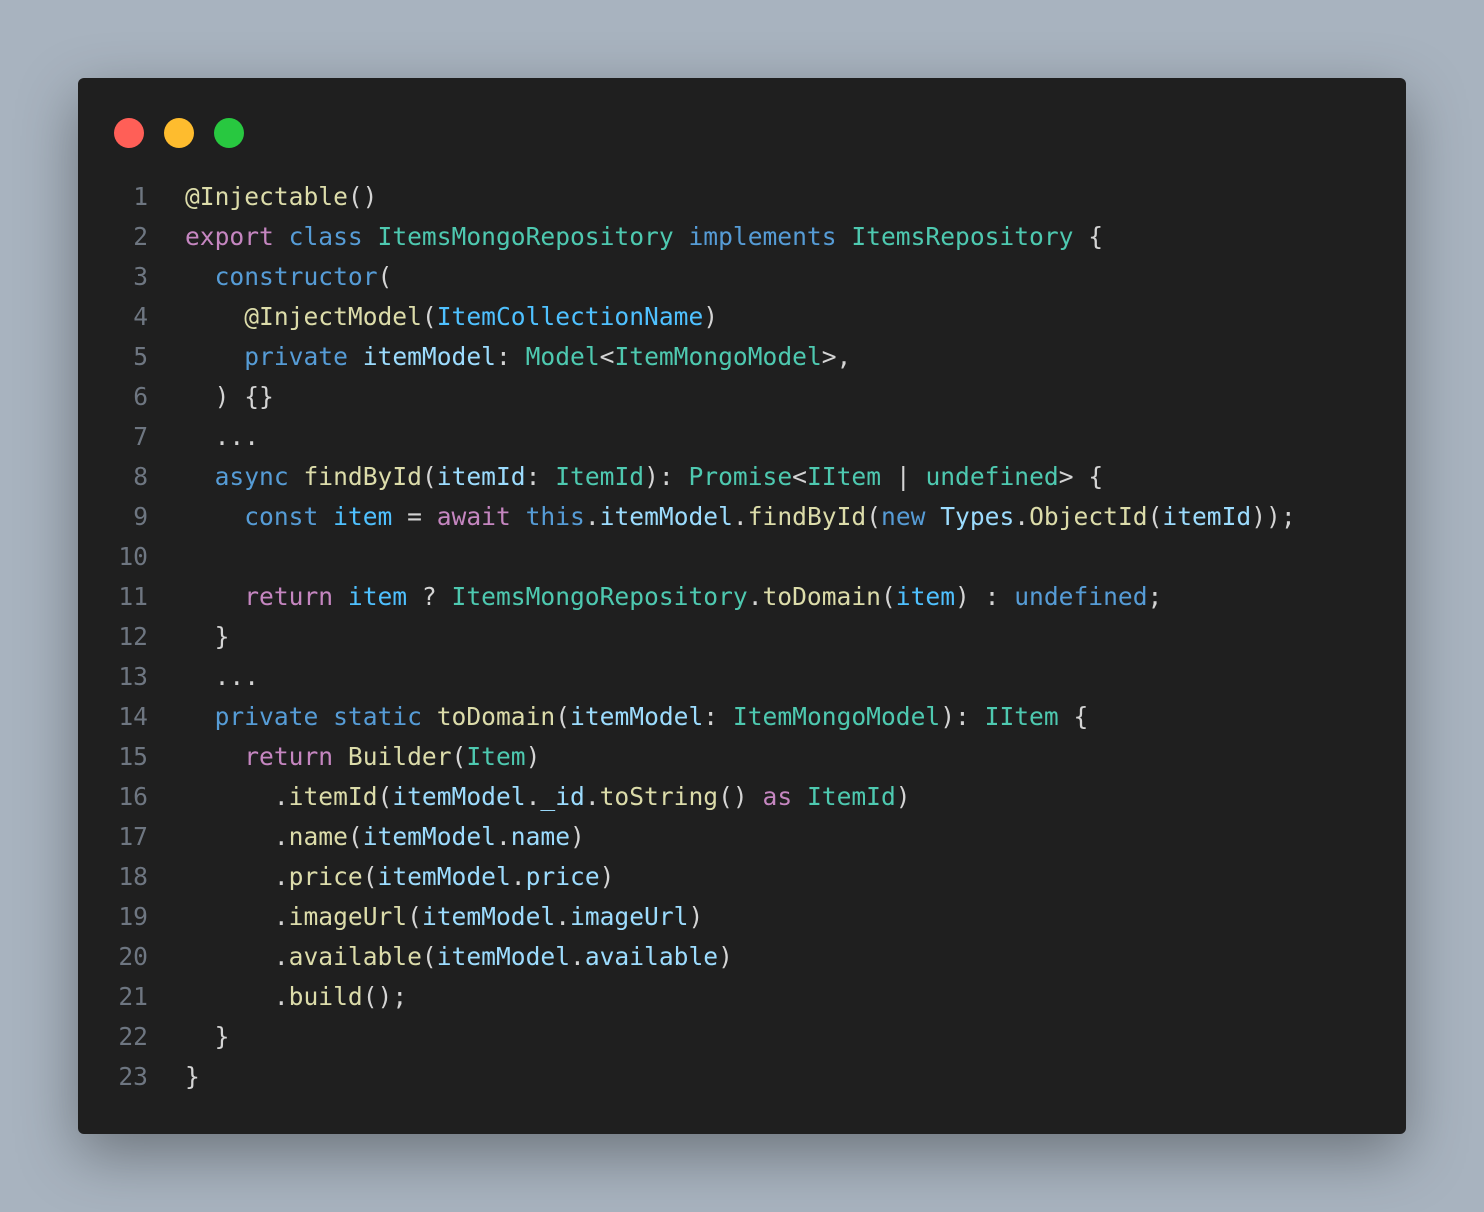 This screenshot has width=1484, height=1212. What do you see at coordinates (229, 133) in the screenshot?
I see `maximize-button` at bounding box center [229, 133].